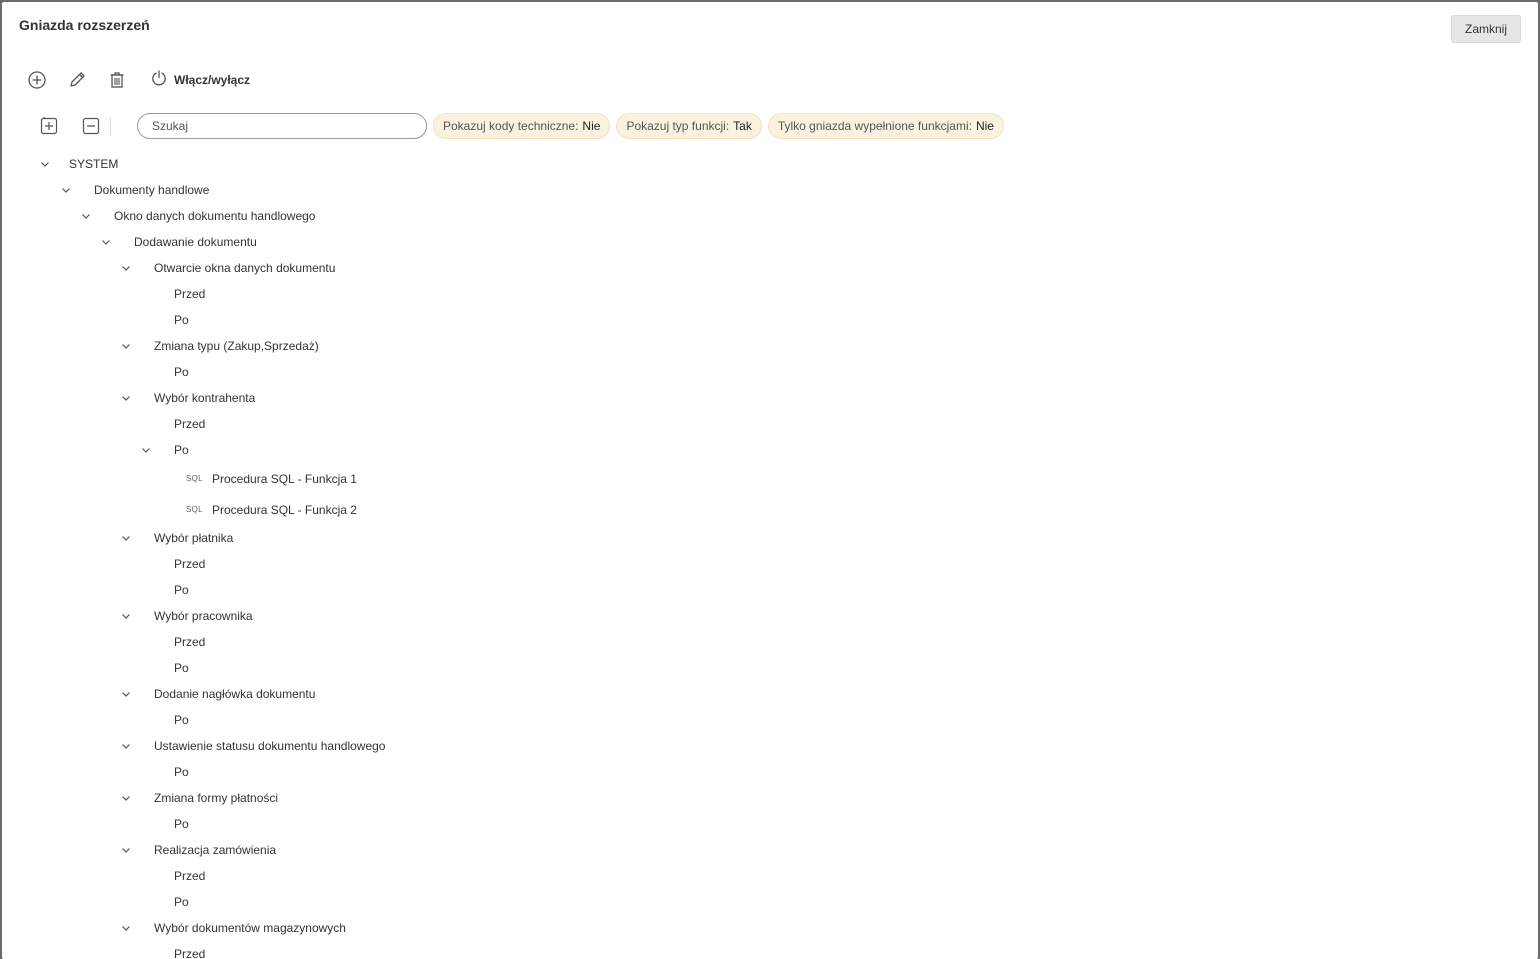 This screenshot has width=1540, height=959. What do you see at coordinates (770, 928) in the screenshot?
I see `tree-node: Wybór dokumentów magazynowych` at bounding box center [770, 928].